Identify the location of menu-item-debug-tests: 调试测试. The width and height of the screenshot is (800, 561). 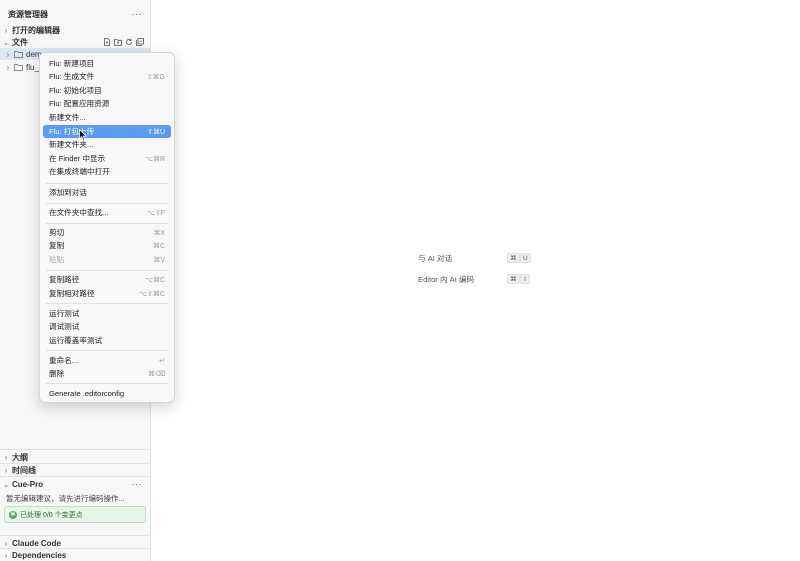
(107, 326).